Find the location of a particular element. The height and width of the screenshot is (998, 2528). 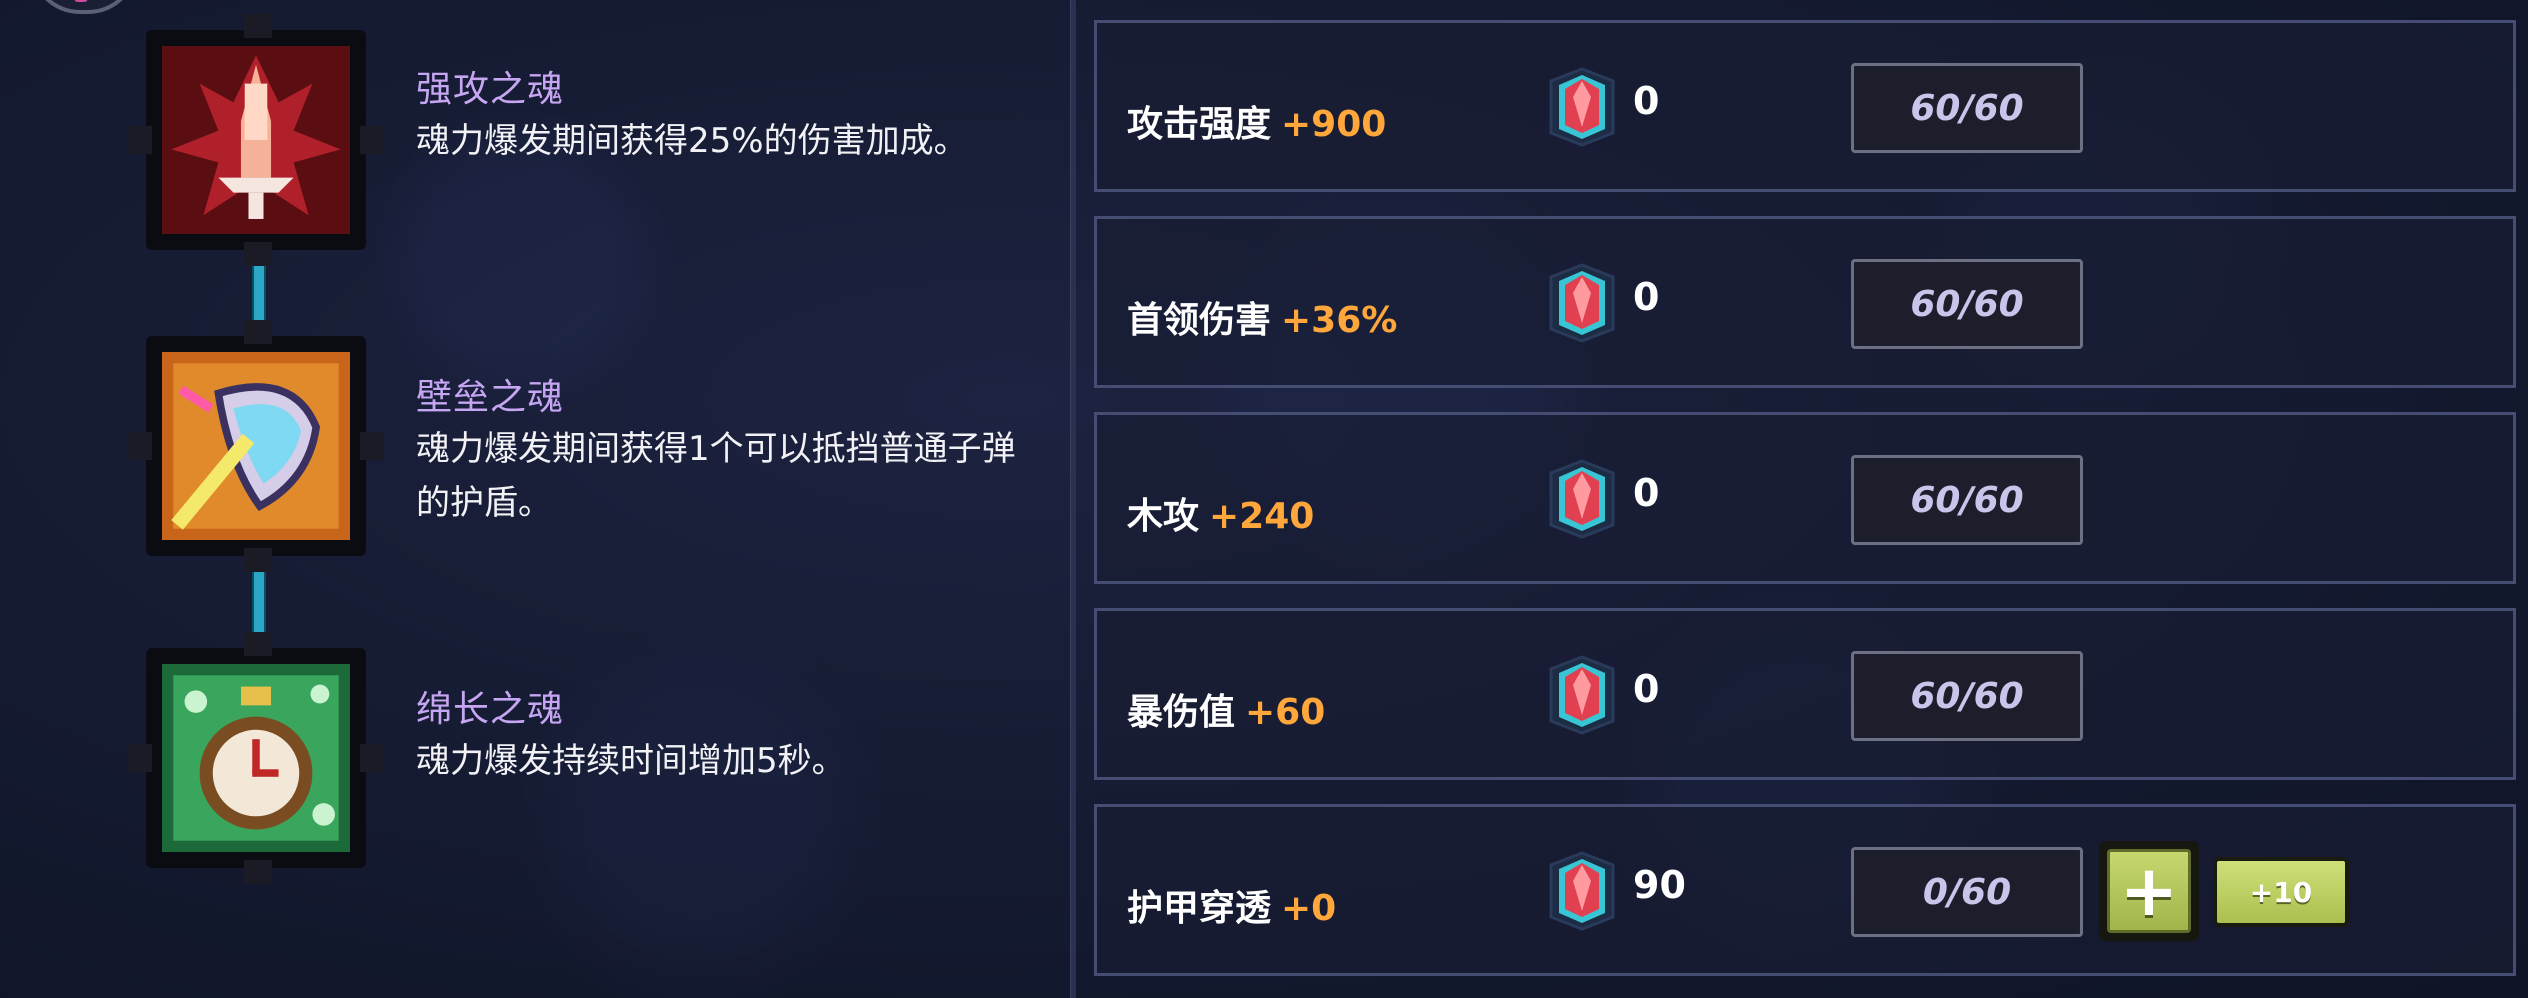

soul-description: 魂力爆发持续时间增加5秒。 is located at coordinates (631, 761).